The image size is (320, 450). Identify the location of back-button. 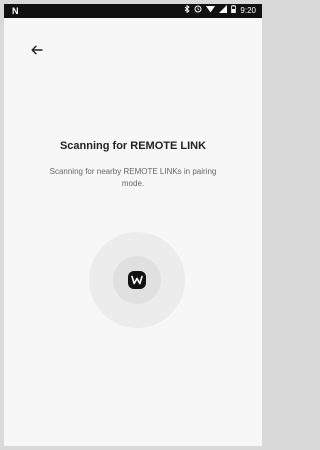
(37, 51).